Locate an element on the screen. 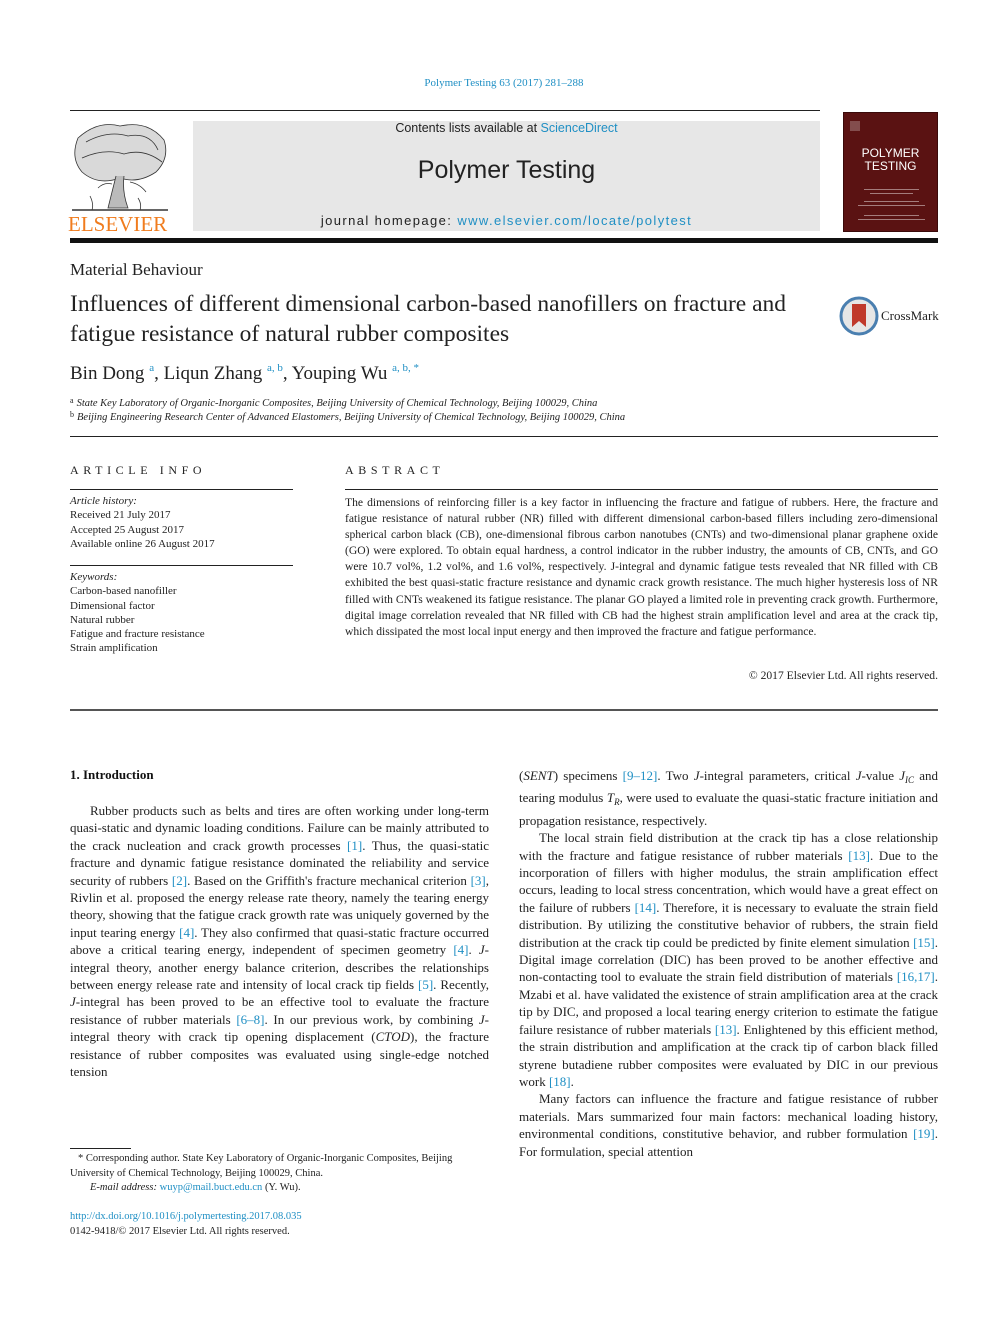 Image resolution: width=992 pixels, height=1323 pixels. journal-cover-thumbnail: POLYMER TESTING is located at coordinates (890, 172).